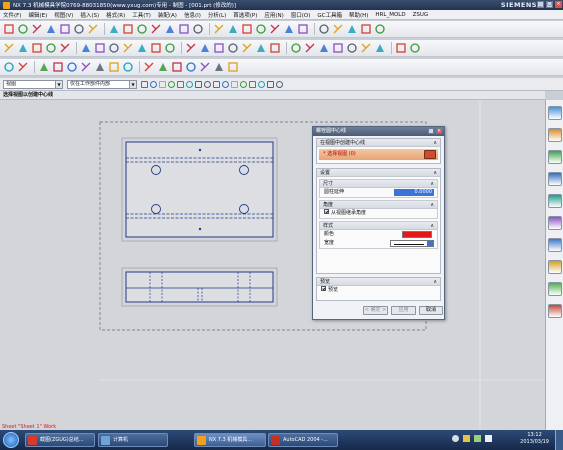  Describe the element at coordinates (199, 189) in the screenshot. I see `top-view` at that location.